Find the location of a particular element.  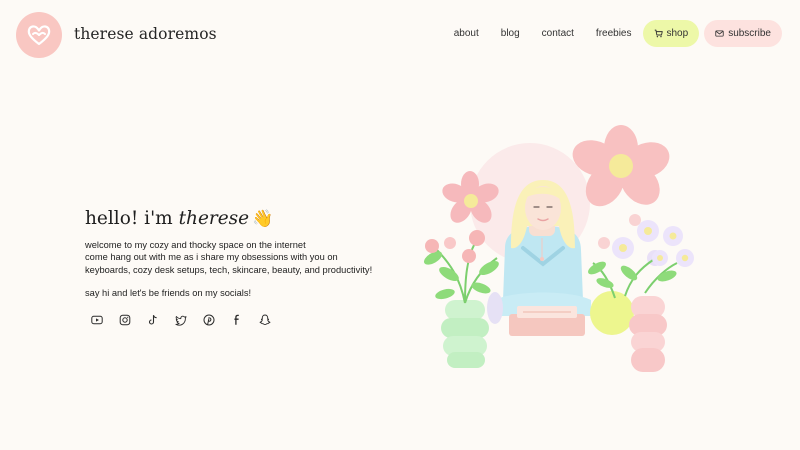

tiktok-icon is located at coordinates (152, 320).